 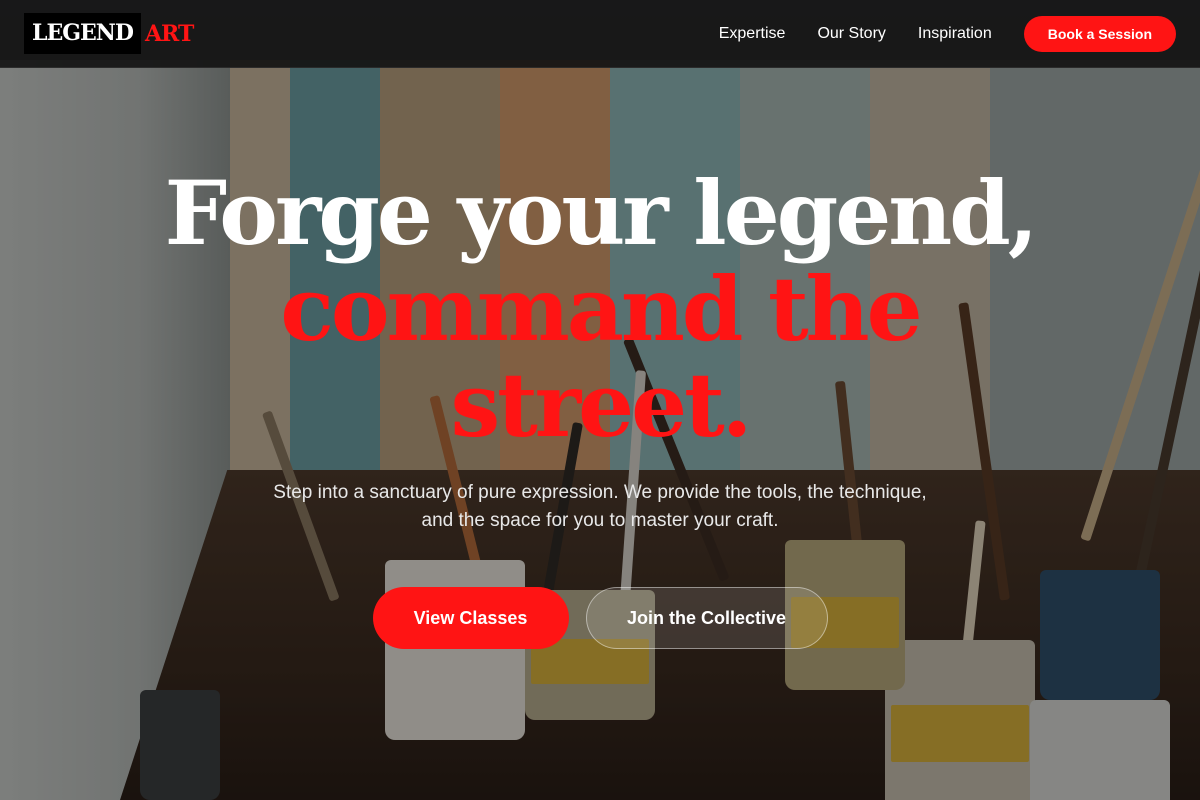 I want to click on join-collective-button: Join the Collective, so click(x=706, y=618).